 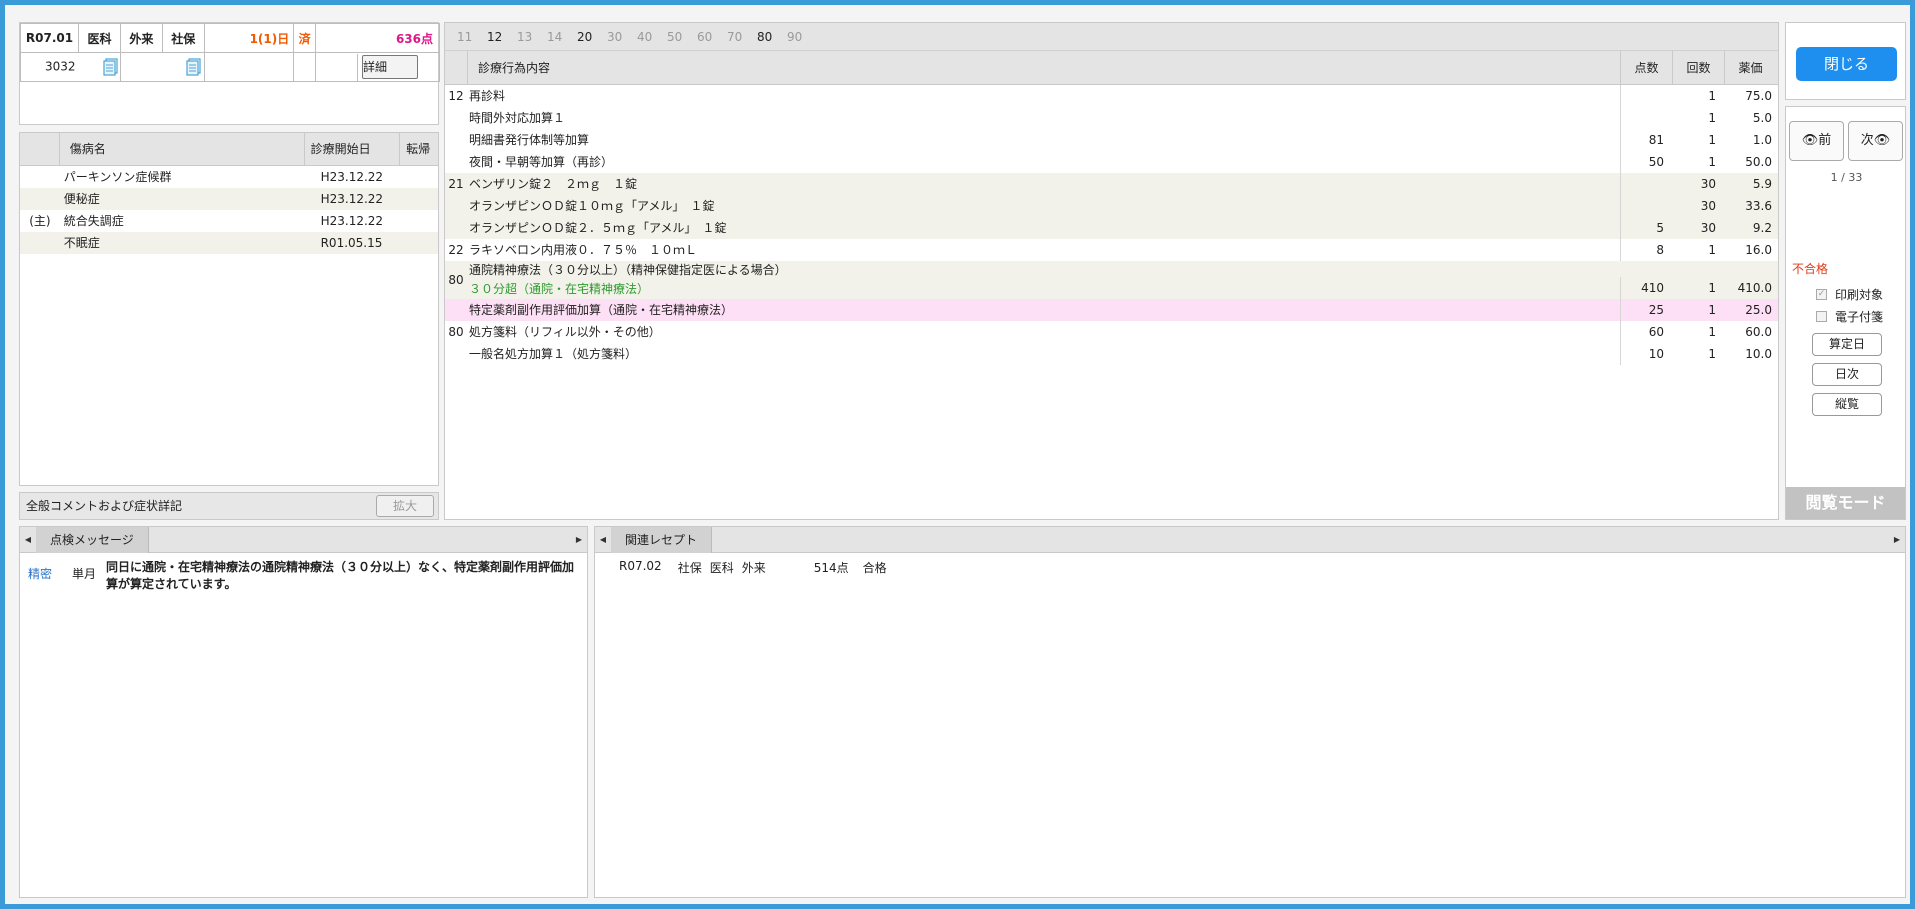 What do you see at coordinates (1111, 67) in the screenshot?
I see `treatment-header: 診療行為内容 点数 回数 薬価` at bounding box center [1111, 67].